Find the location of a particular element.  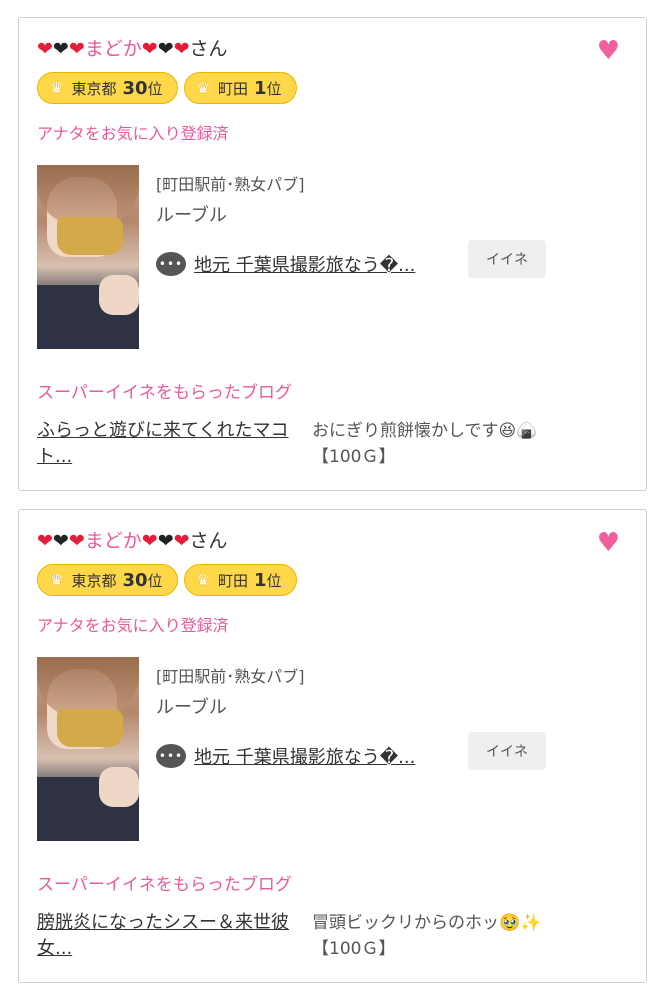

super-like-comment: 冒頭ビックリからのホッ🥹✨ 【100Ｇ】 is located at coordinates (462, 936).